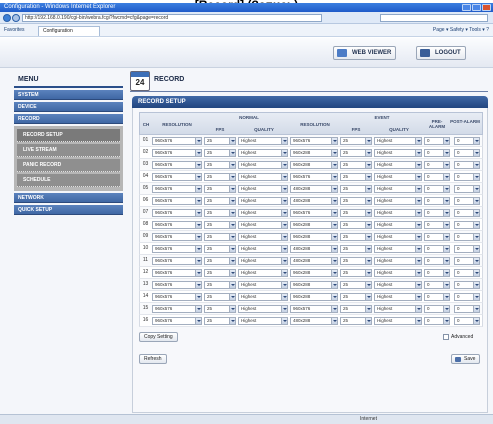  Describe the element at coordinates (68, 135) in the screenshot. I see `sidebar-item-record-setup: RECORD SETUP` at that location.